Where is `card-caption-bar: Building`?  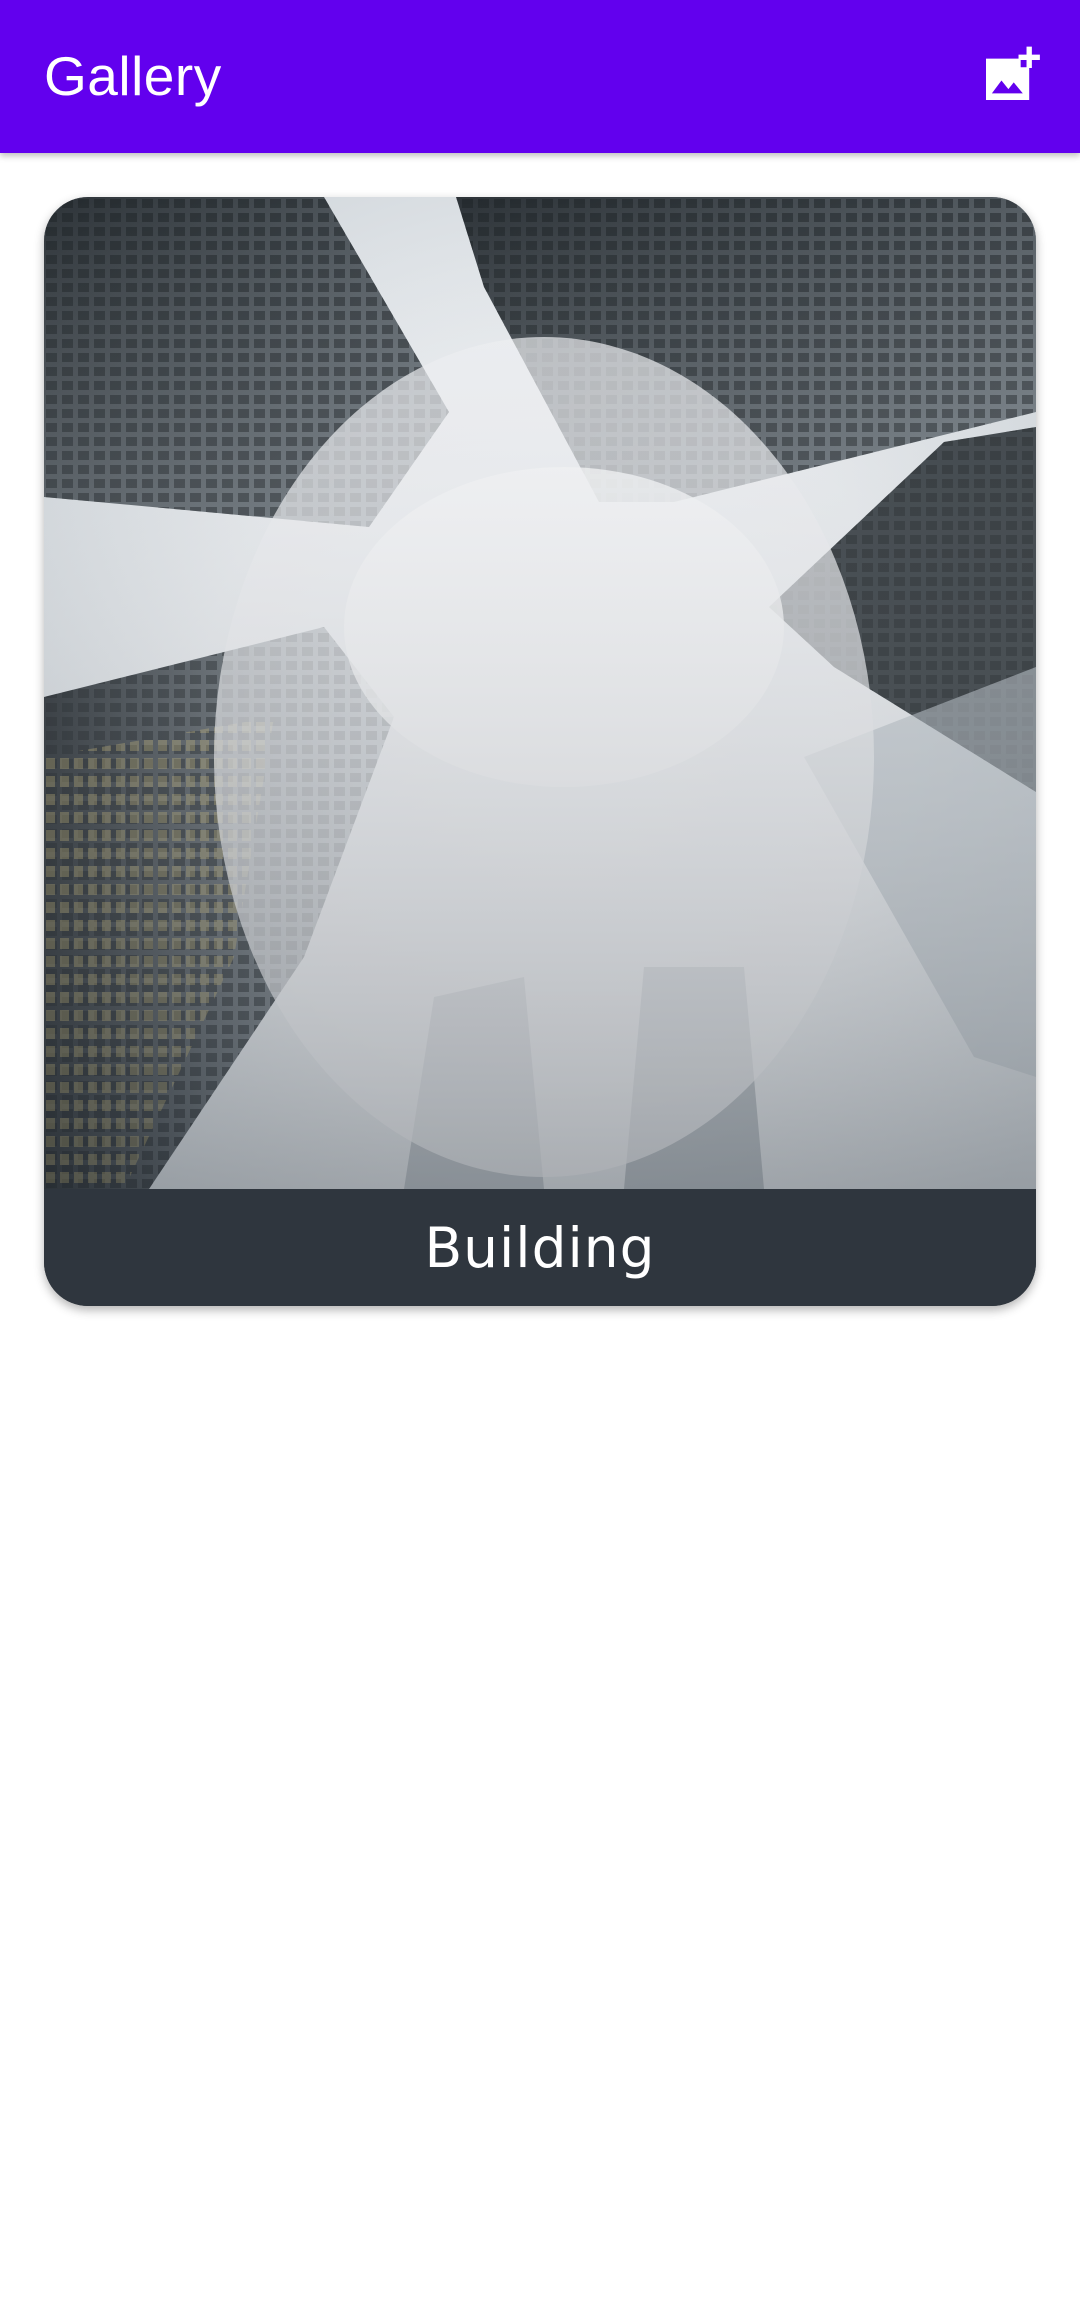 card-caption-bar: Building is located at coordinates (540, 1247).